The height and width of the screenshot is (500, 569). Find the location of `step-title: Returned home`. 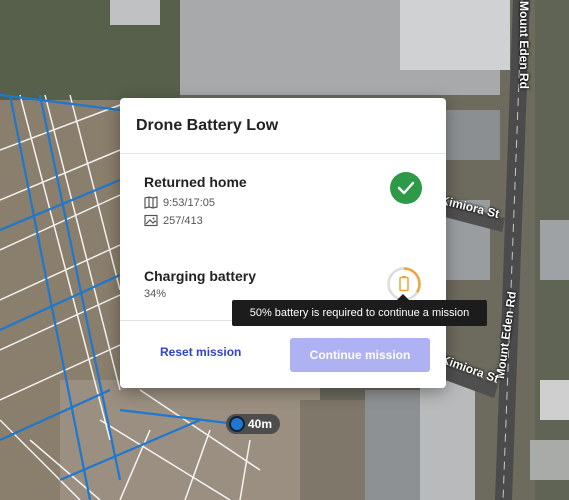

step-title: Returned home is located at coordinates (195, 182).